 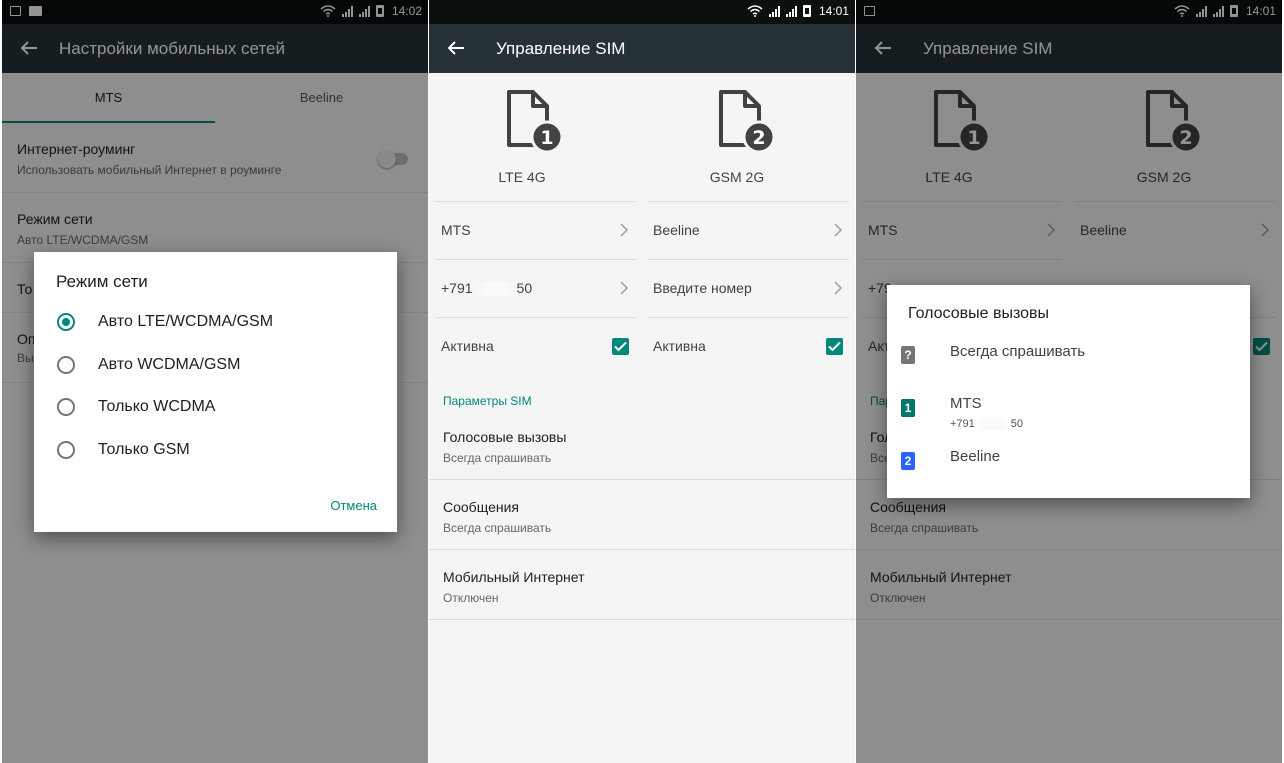 I want to click on sim2-active-row: Активна, so click(x=748, y=341).